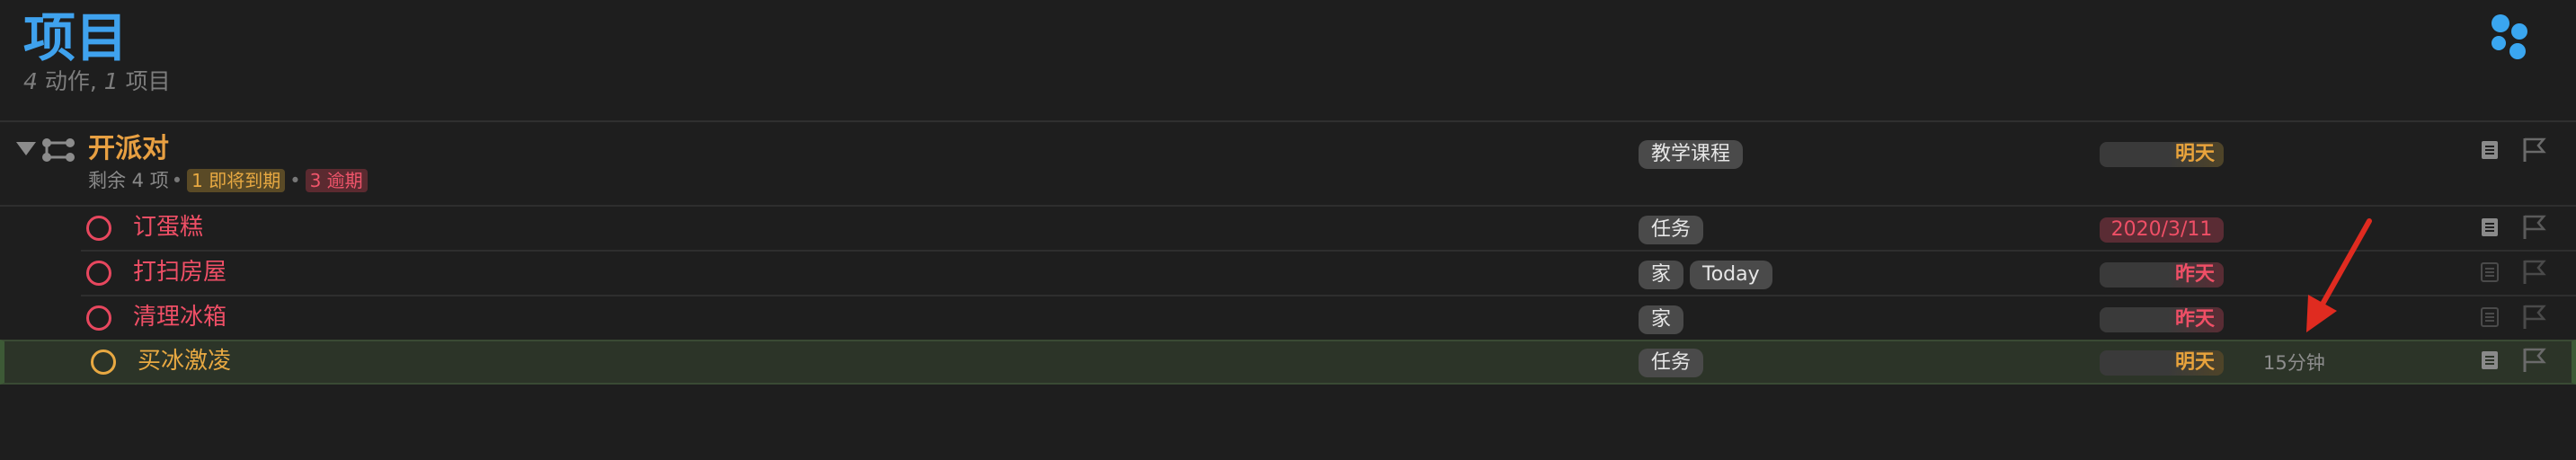  What do you see at coordinates (2294, 363) in the screenshot?
I see `task-estimate: 15分钟` at bounding box center [2294, 363].